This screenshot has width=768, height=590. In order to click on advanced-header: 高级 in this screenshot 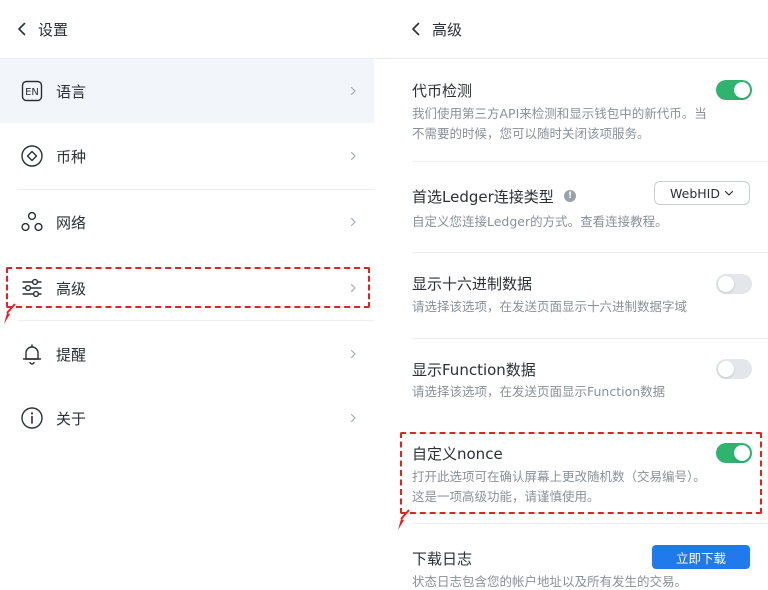, I will do `click(572, 29)`.